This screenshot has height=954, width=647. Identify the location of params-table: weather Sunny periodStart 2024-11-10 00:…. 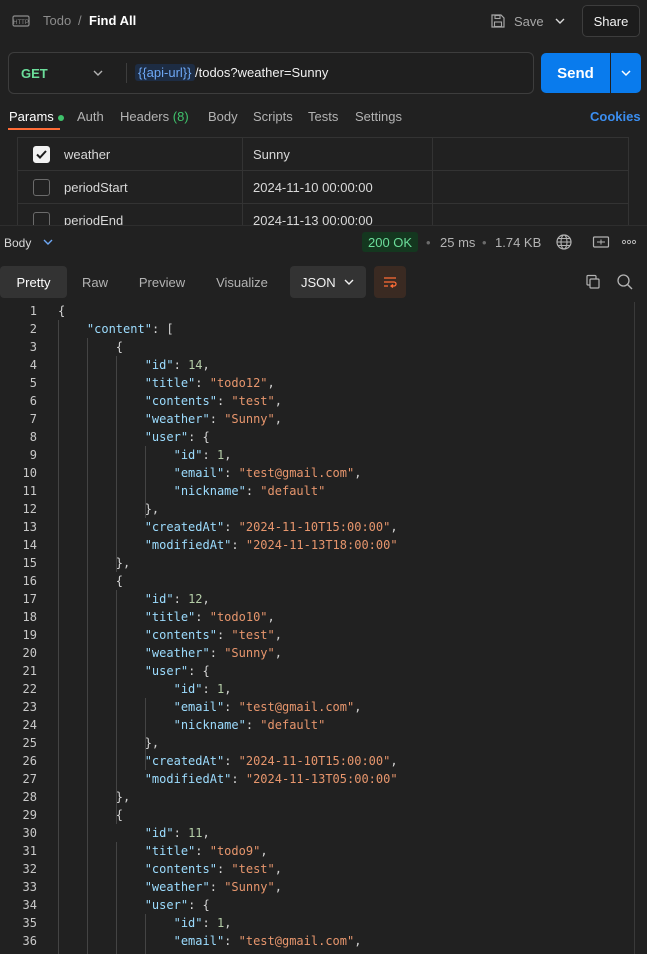
(323, 181).